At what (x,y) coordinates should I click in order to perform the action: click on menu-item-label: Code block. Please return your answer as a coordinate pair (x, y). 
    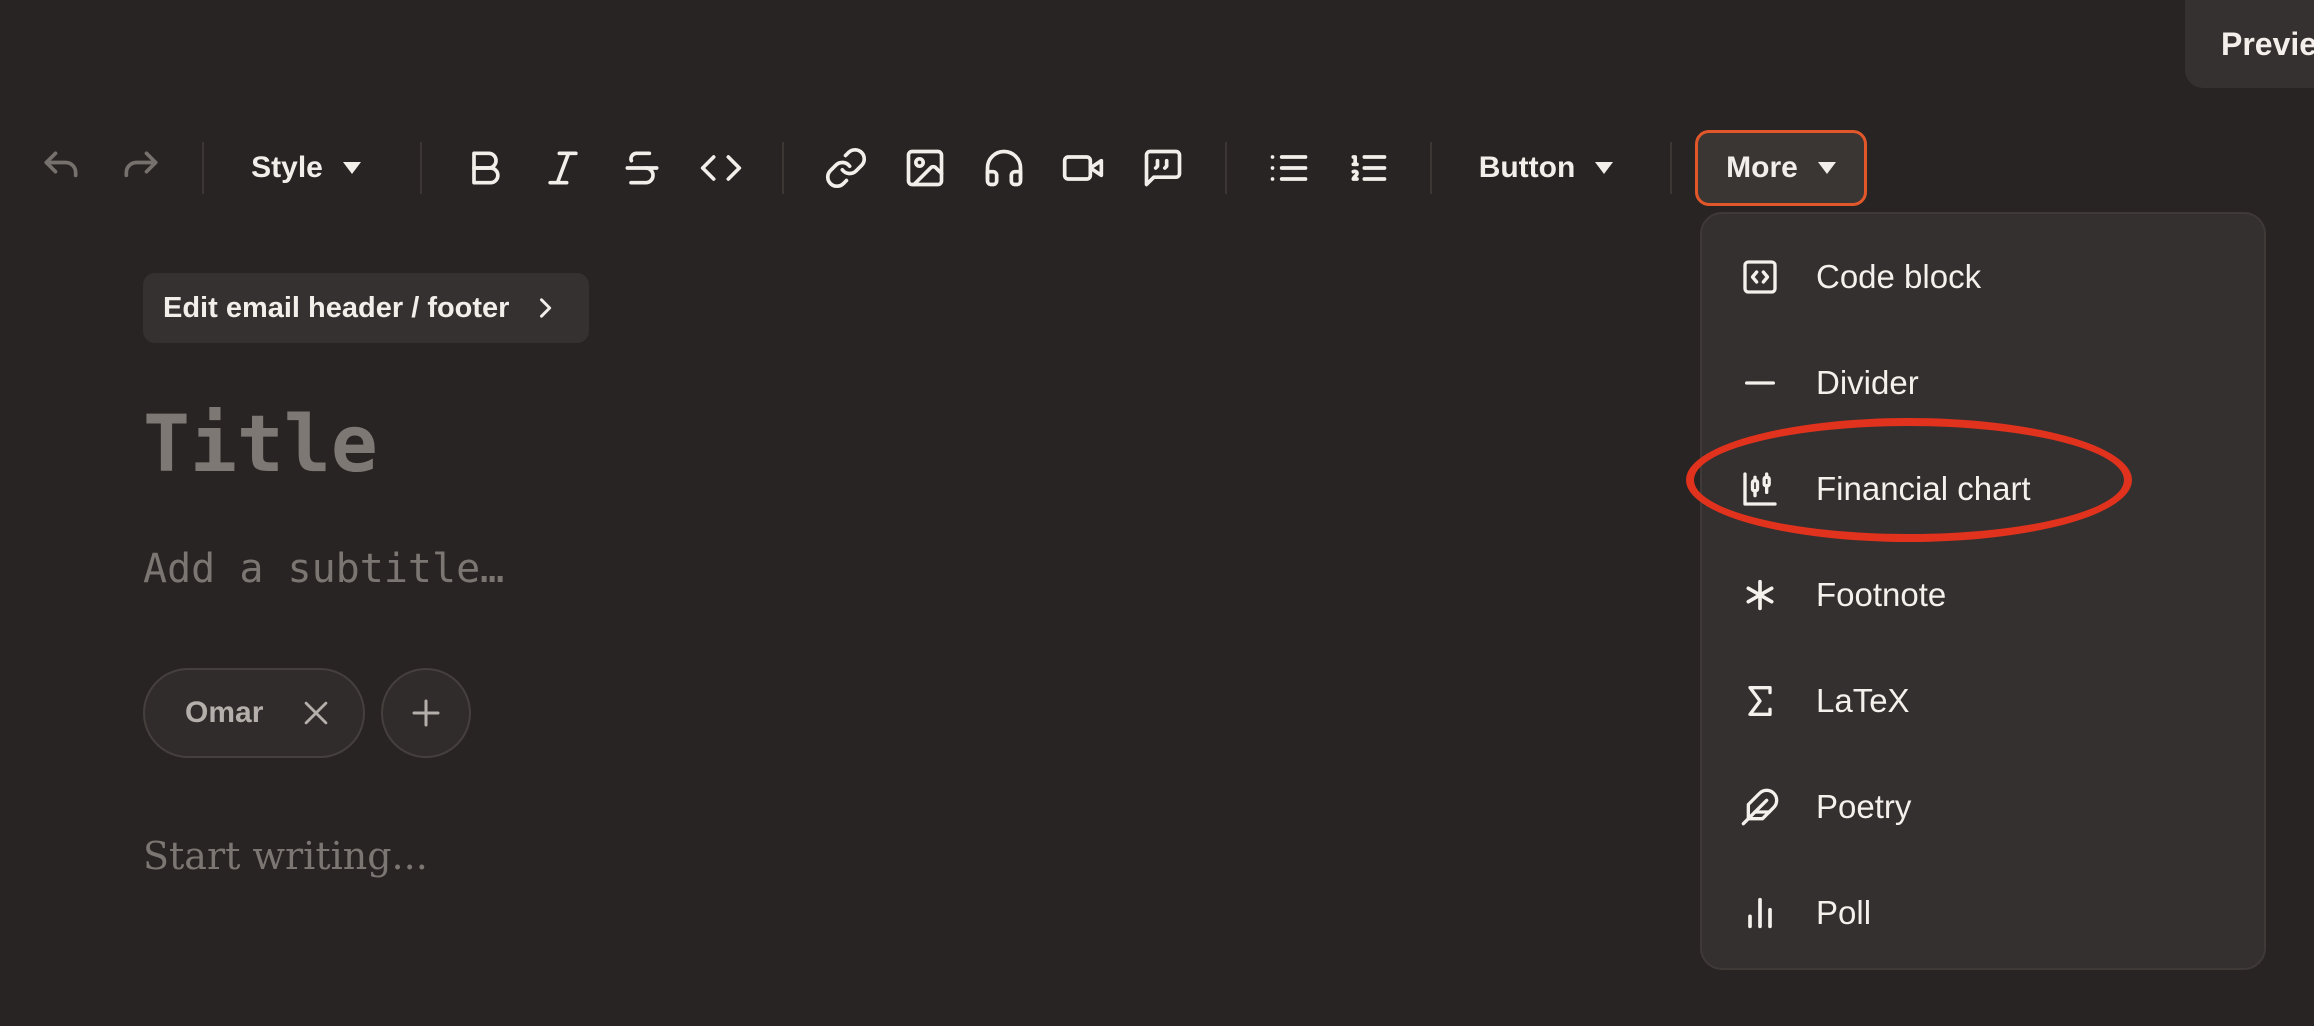
    Looking at the image, I should click on (1899, 276).